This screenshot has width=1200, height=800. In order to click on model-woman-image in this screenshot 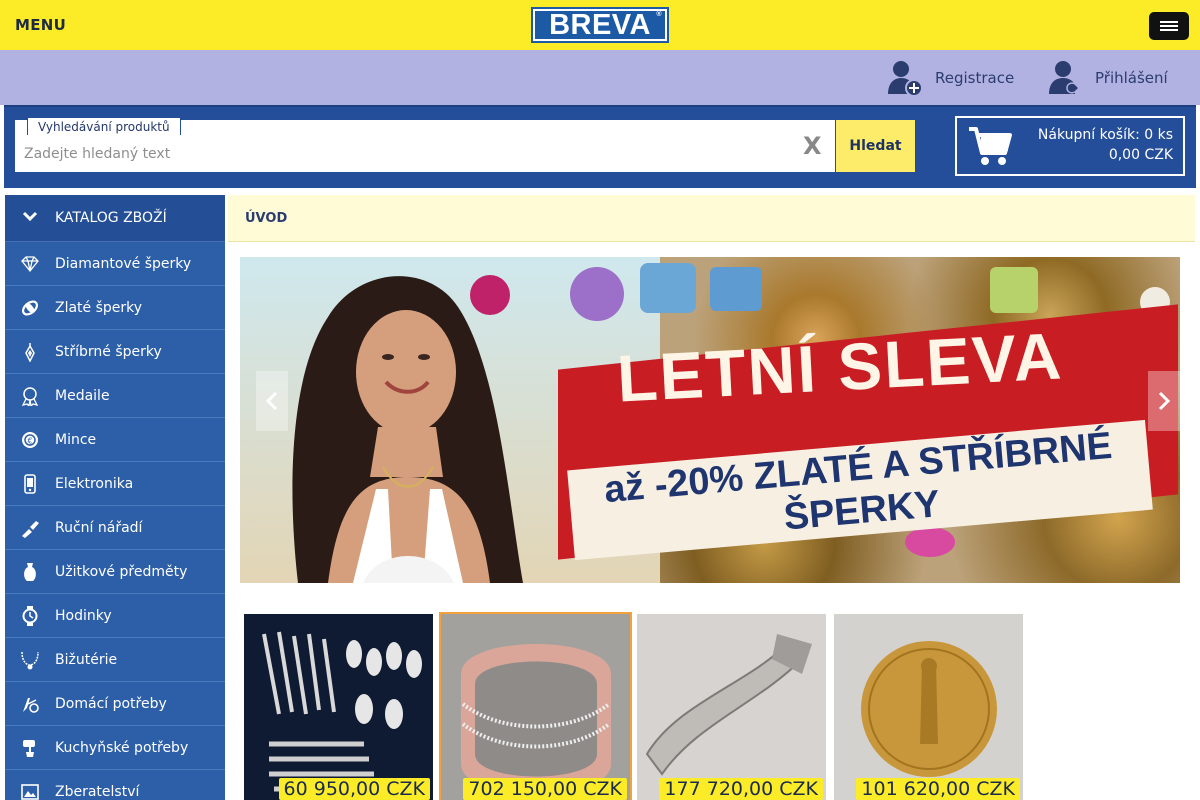, I will do `click(407, 429)`.